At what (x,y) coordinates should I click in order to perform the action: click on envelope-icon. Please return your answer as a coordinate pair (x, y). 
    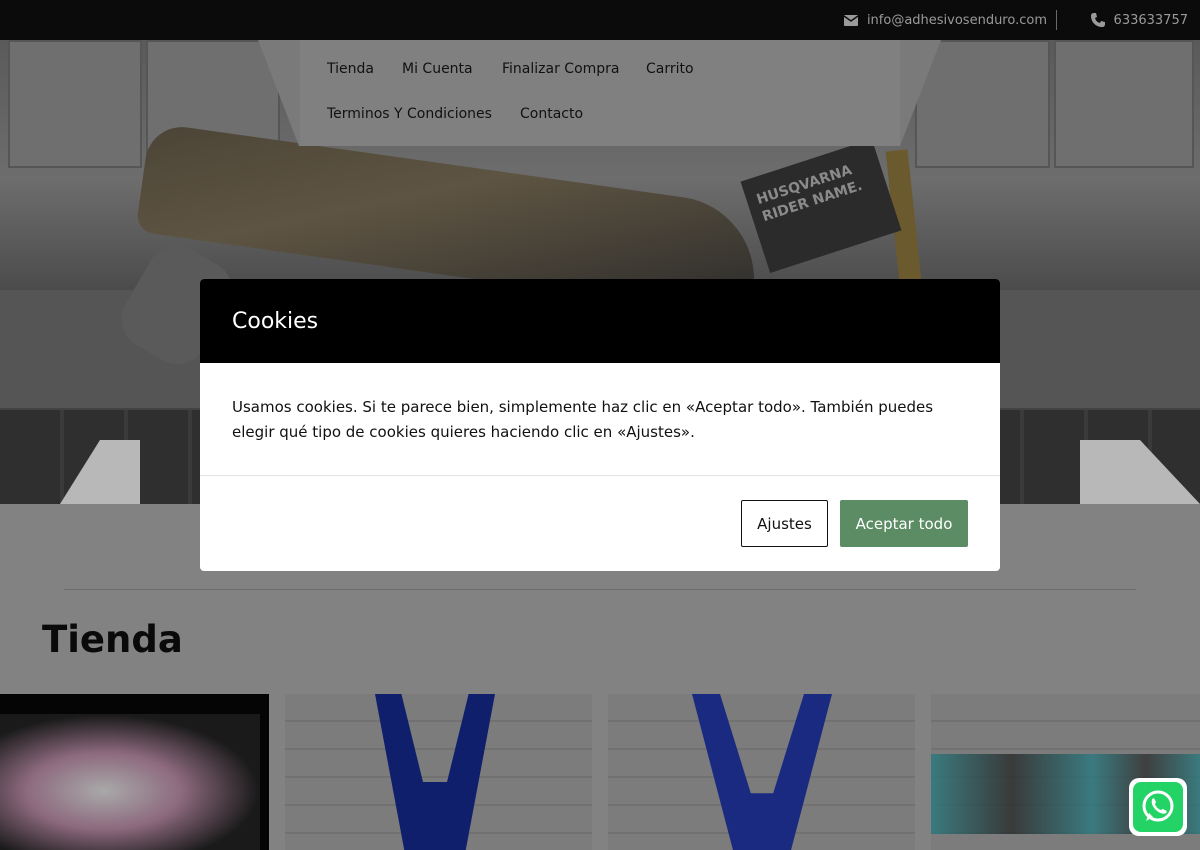
    Looking at the image, I should click on (850, 20).